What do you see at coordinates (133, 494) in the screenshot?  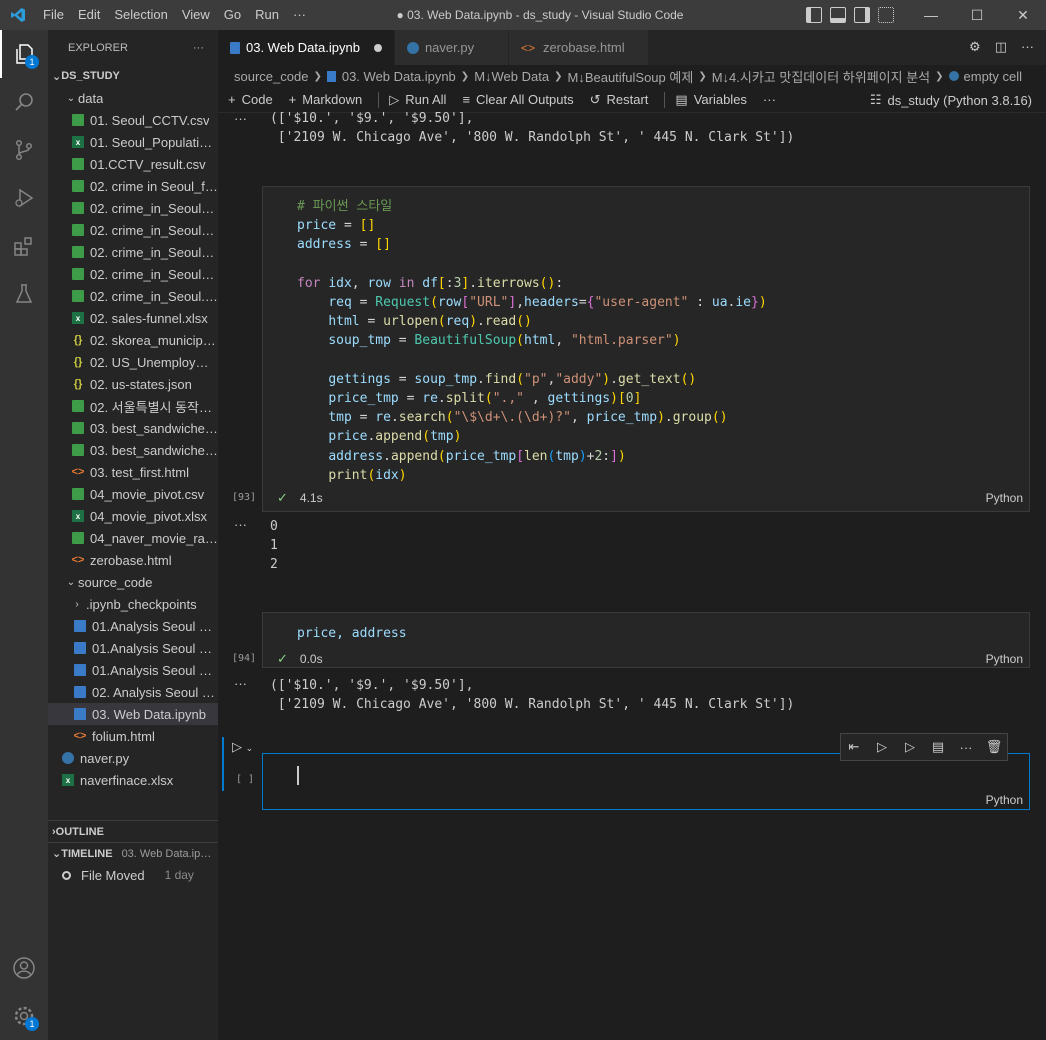 I see `file-item: 04_movie_pivot.csv` at bounding box center [133, 494].